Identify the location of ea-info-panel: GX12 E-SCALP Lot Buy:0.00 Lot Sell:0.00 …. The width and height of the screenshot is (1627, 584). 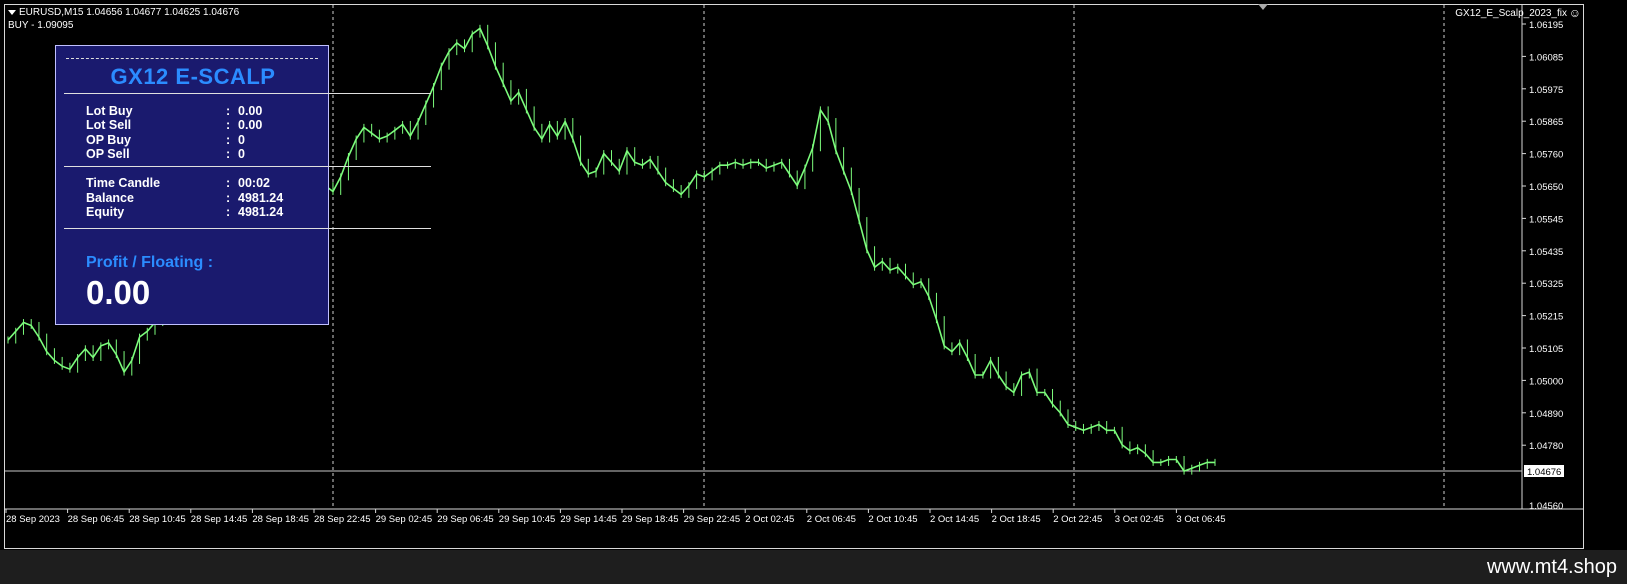
(243, 185).